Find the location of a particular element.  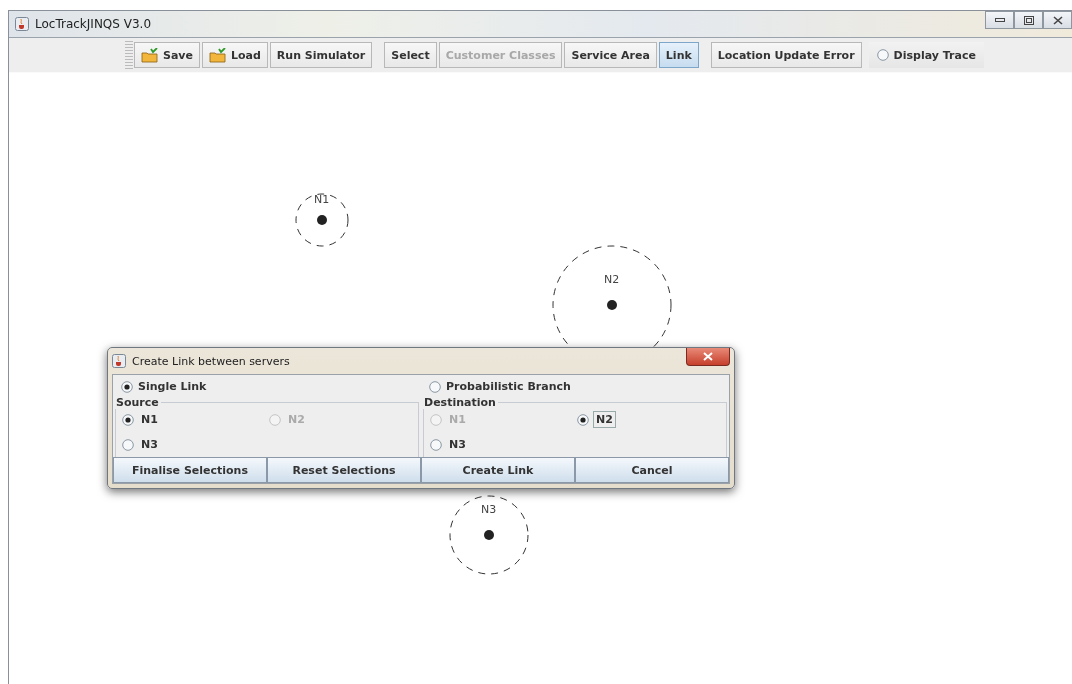

node-label: N3 is located at coordinates (489, 509).